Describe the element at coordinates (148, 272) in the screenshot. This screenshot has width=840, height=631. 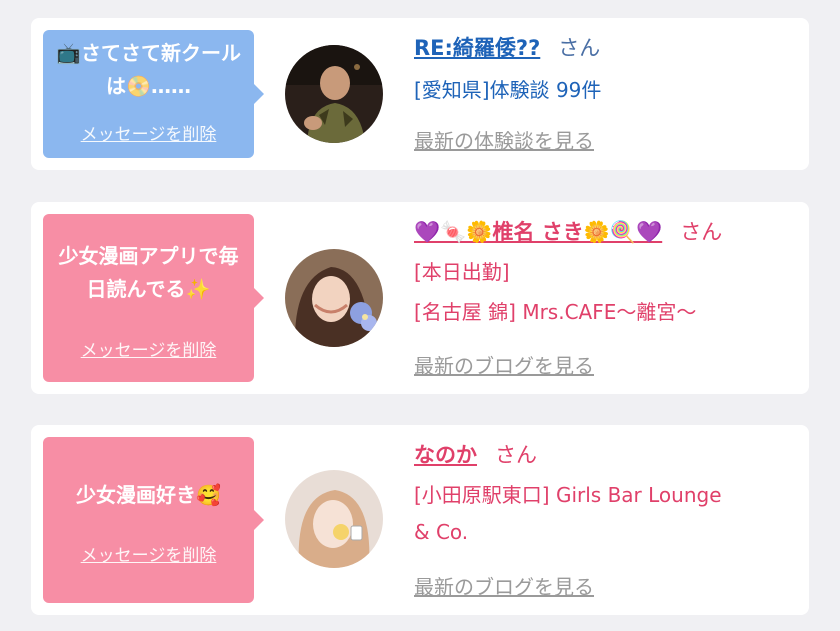
I see `bubble-message-text: 少女漫画アプリで毎日読んでる✨` at that location.